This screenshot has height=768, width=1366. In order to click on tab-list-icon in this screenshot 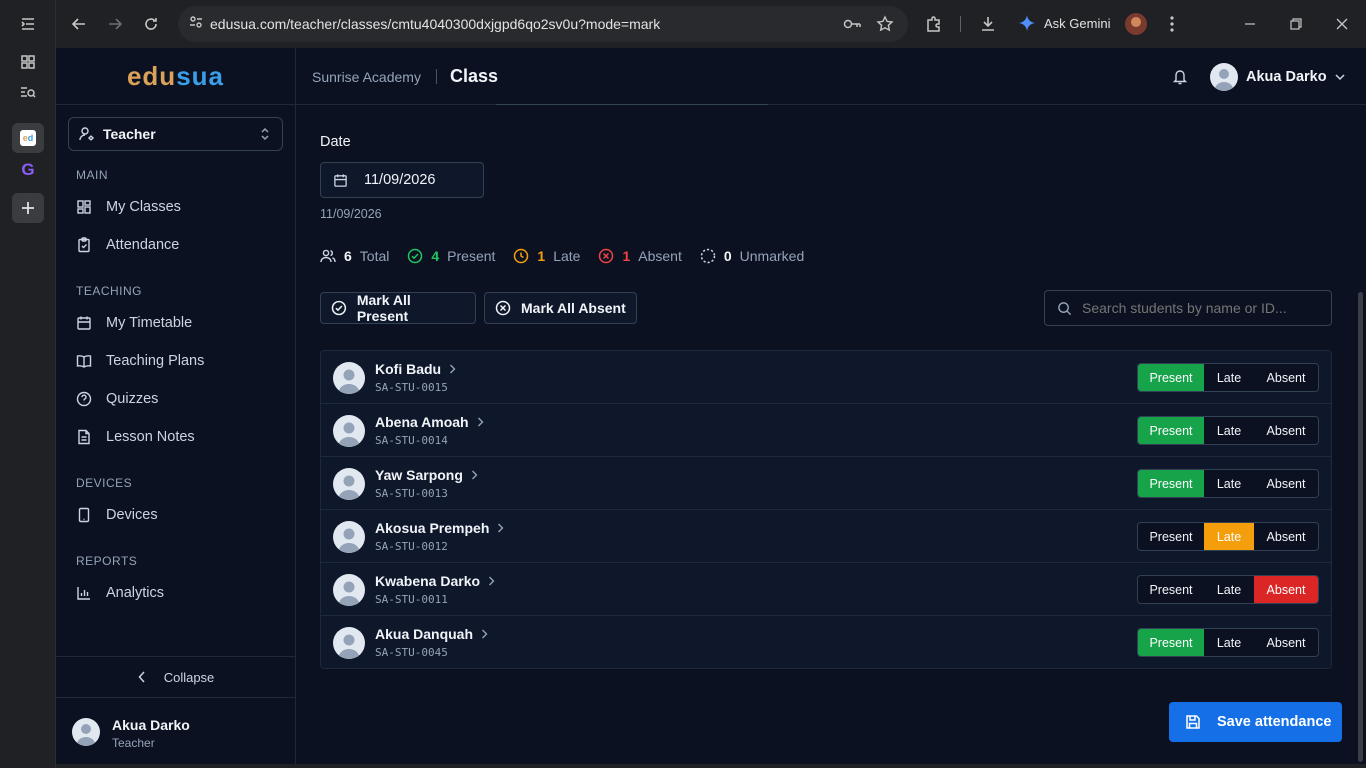, I will do `click(28, 24)`.